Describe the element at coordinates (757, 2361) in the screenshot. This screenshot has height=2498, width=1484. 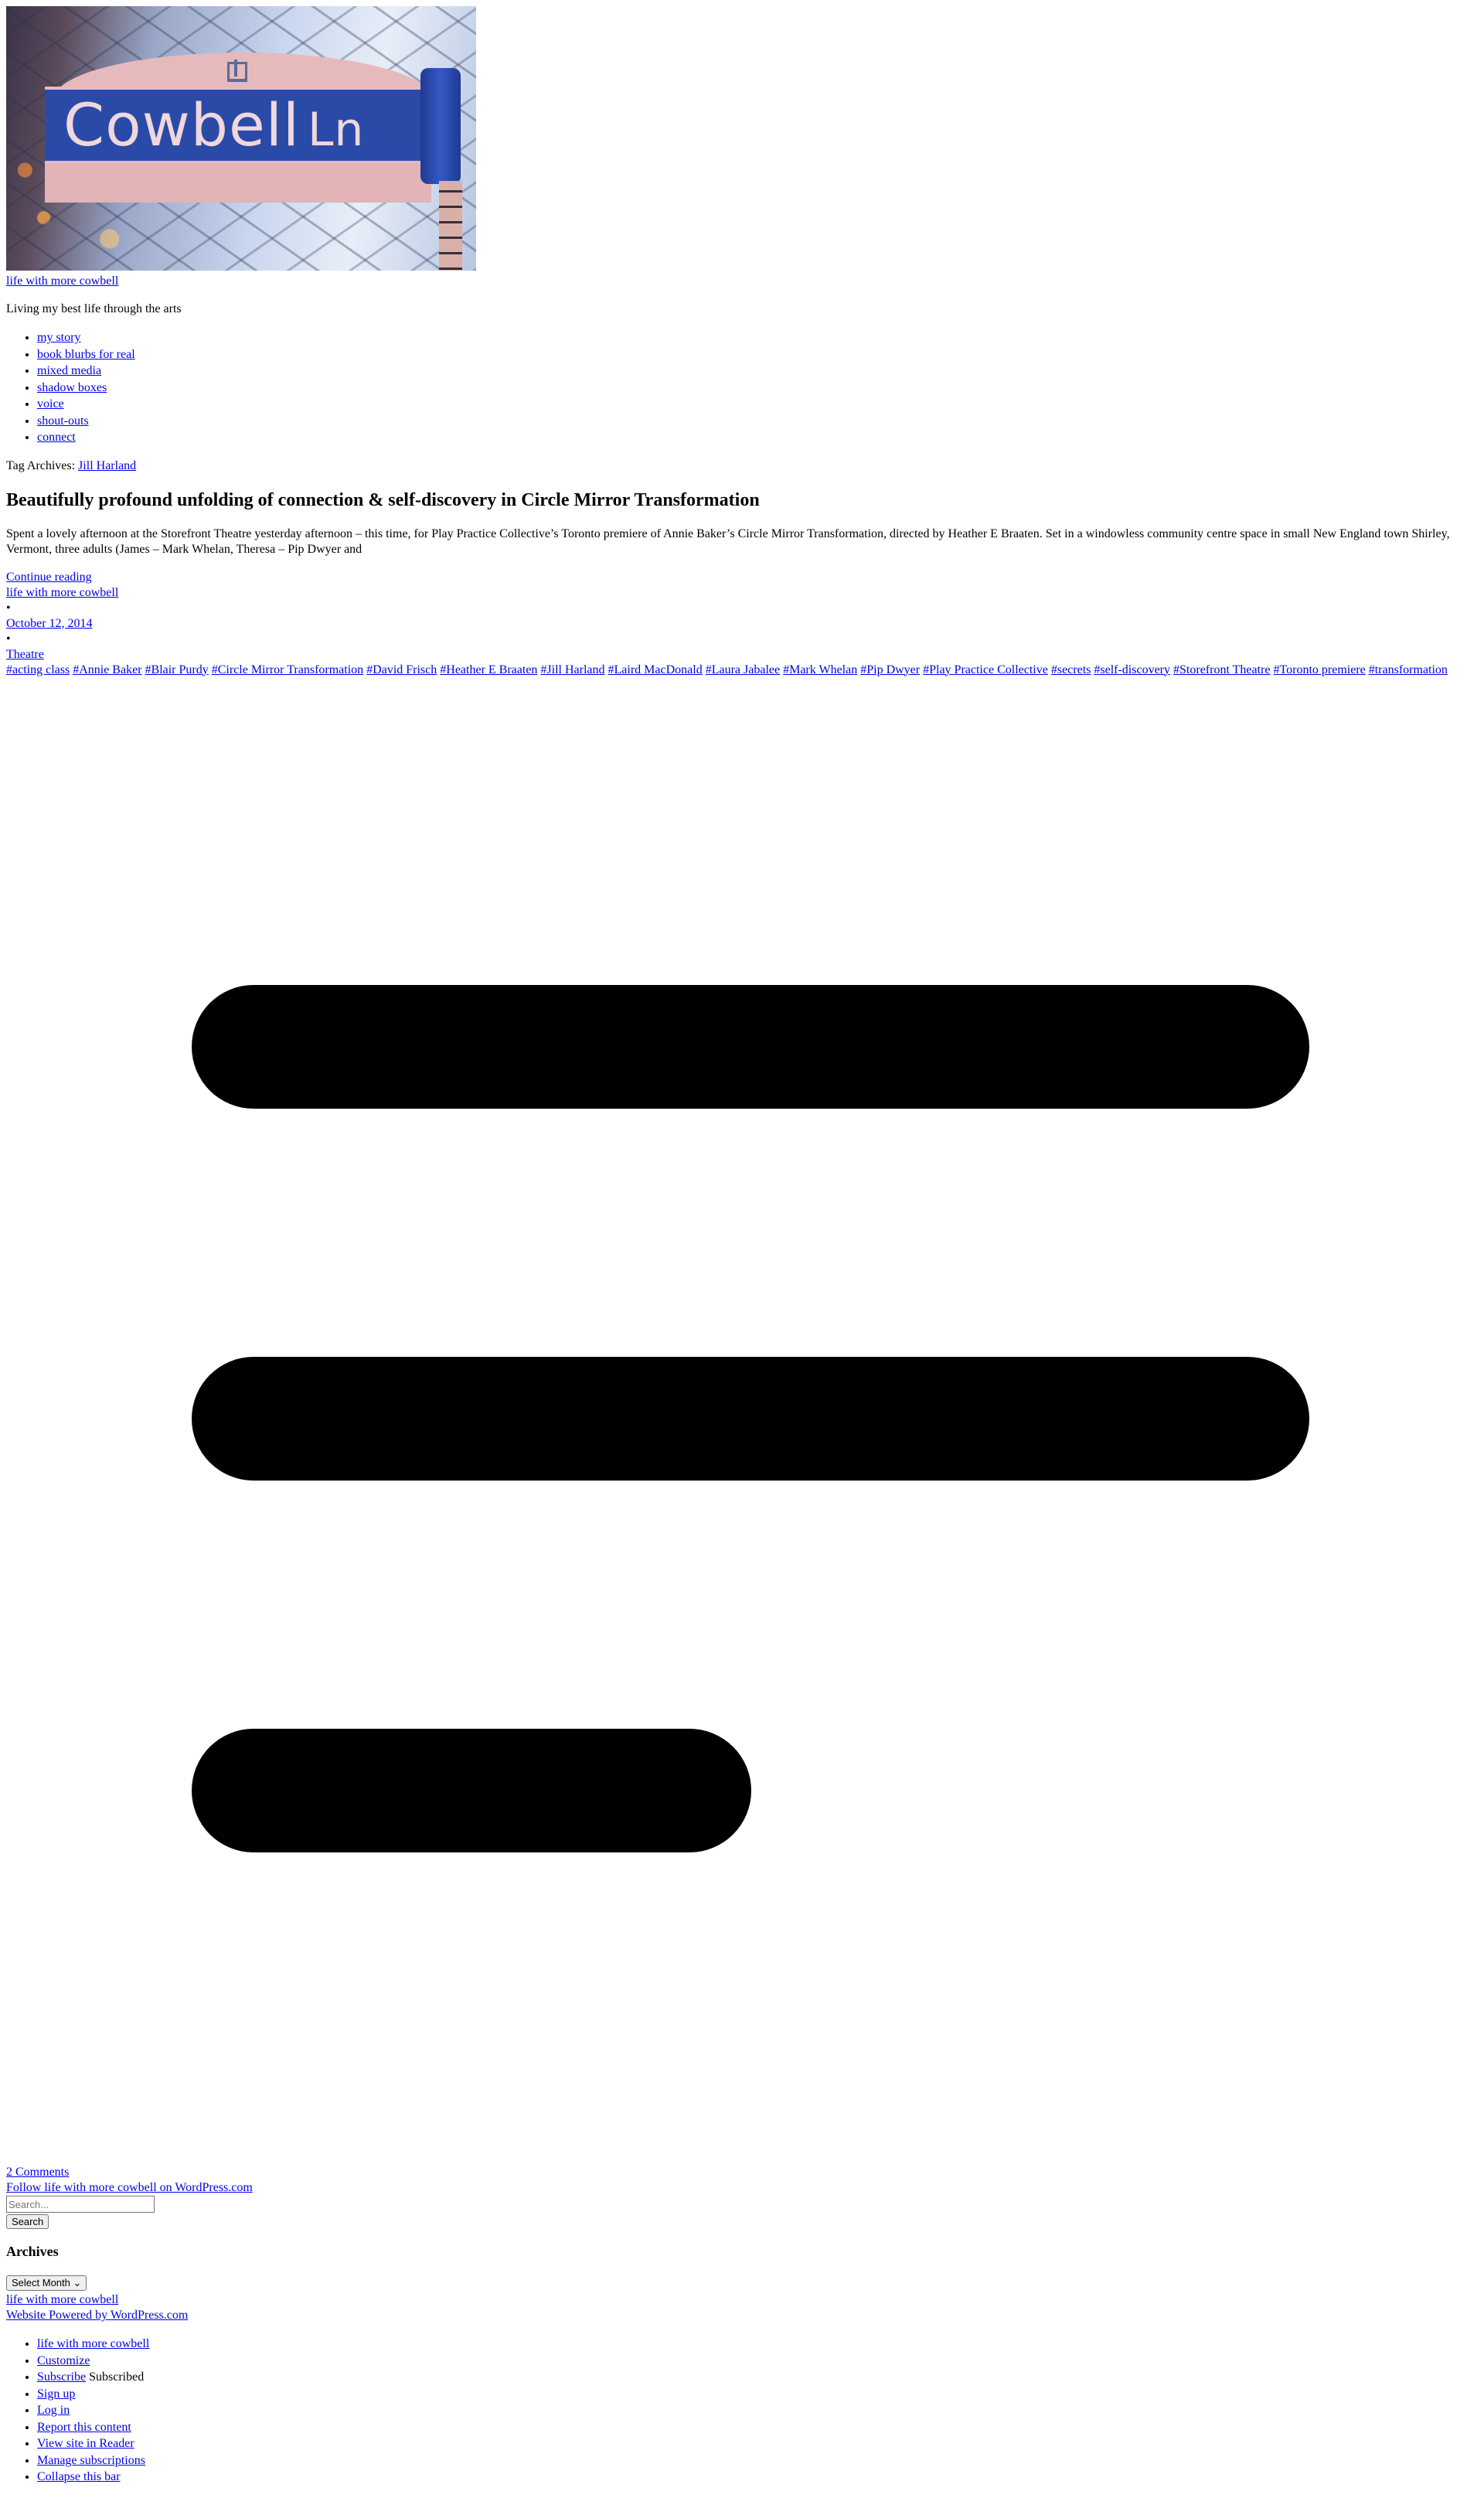
I see `admin-bar-item: Customize` at that location.